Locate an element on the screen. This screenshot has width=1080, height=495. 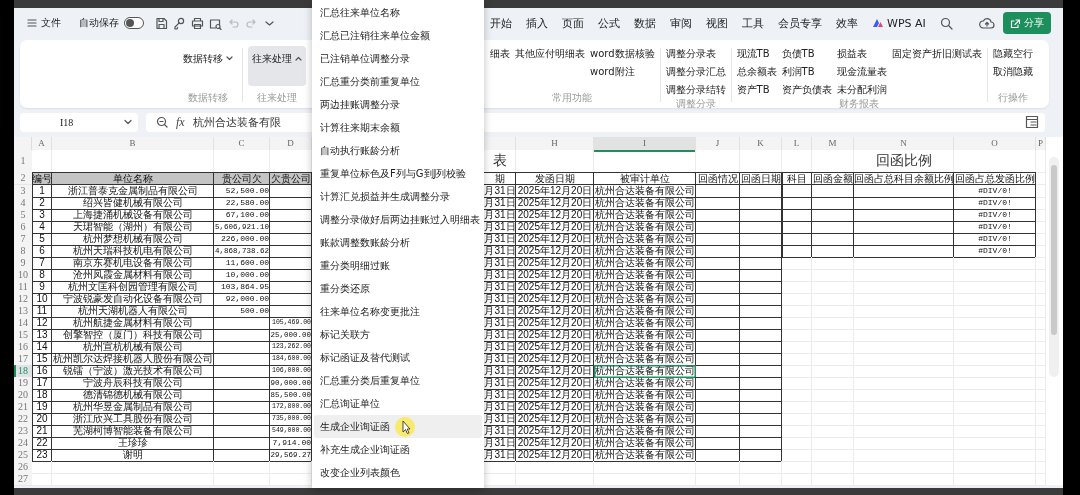
menu-item: 改变企业列表颜色 is located at coordinates (398, 472).